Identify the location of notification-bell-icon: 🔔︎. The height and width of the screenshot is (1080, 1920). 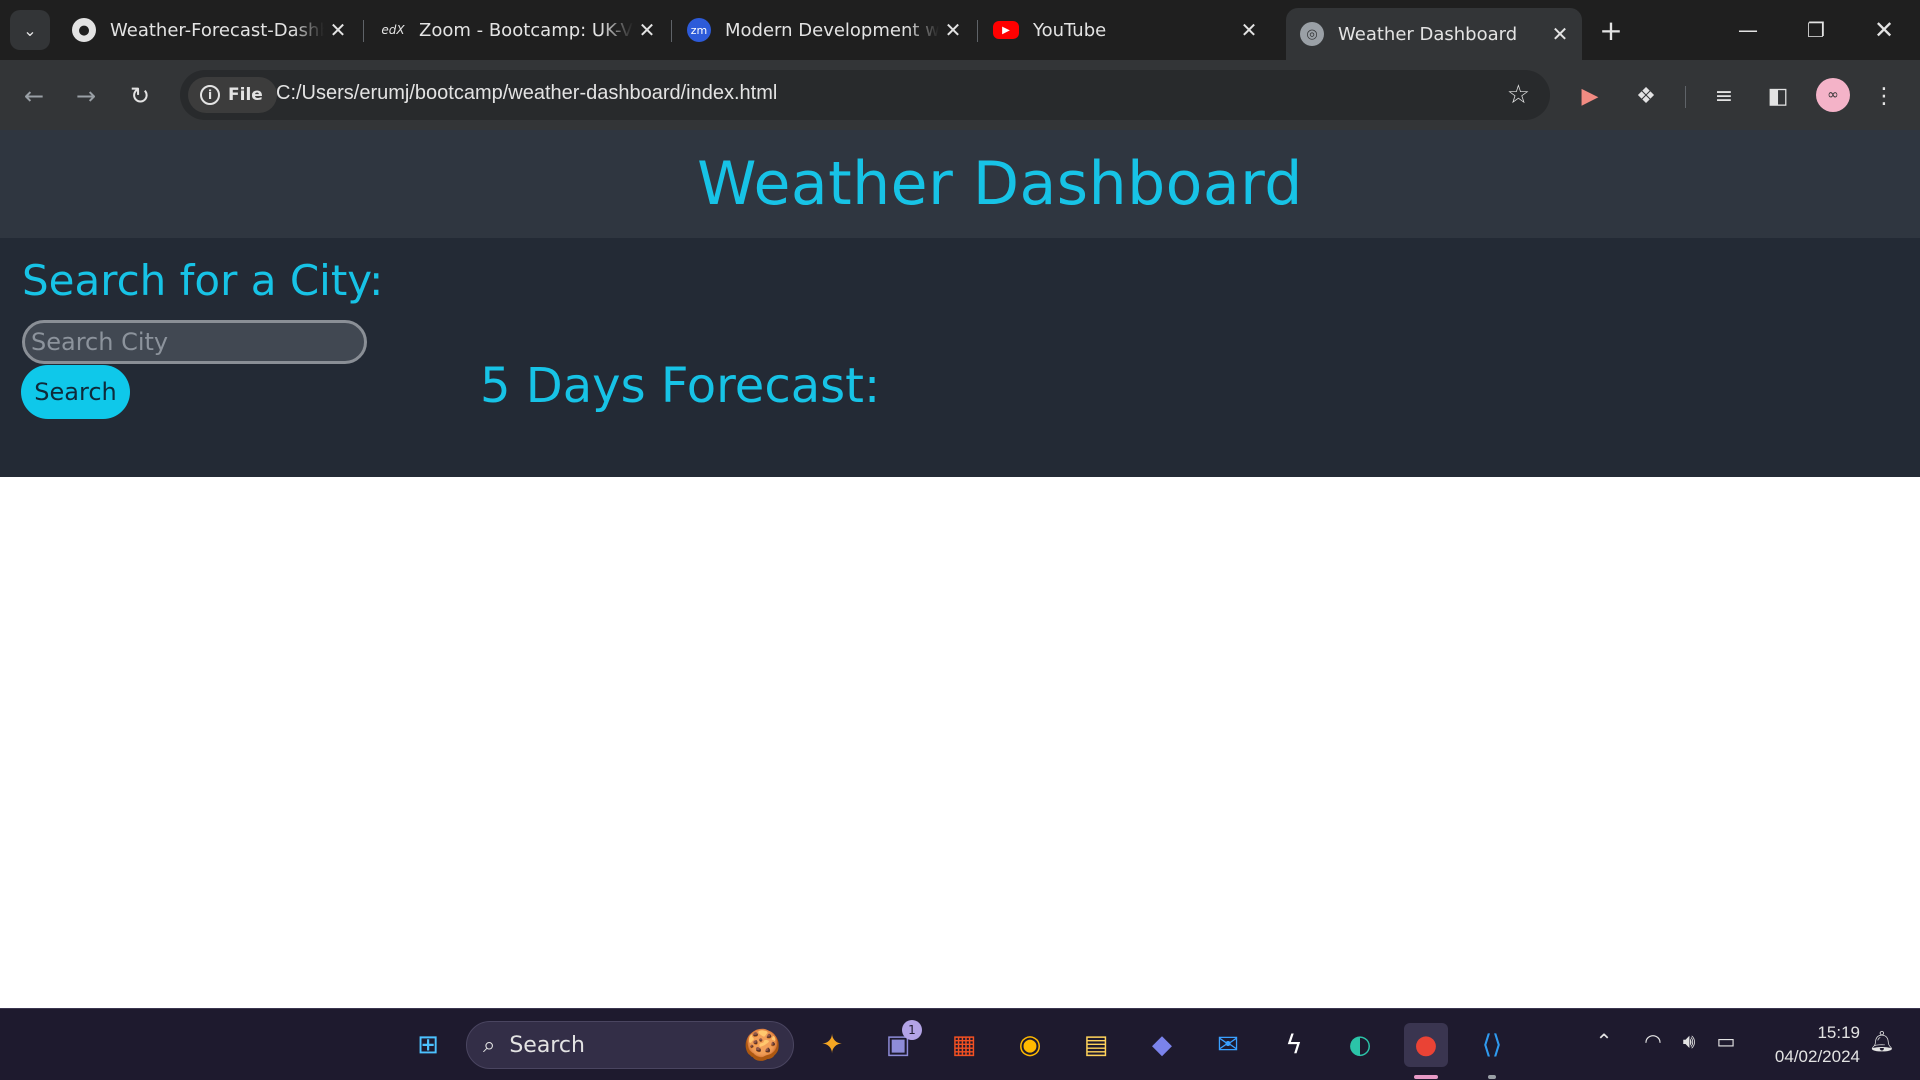
(1882, 1041).